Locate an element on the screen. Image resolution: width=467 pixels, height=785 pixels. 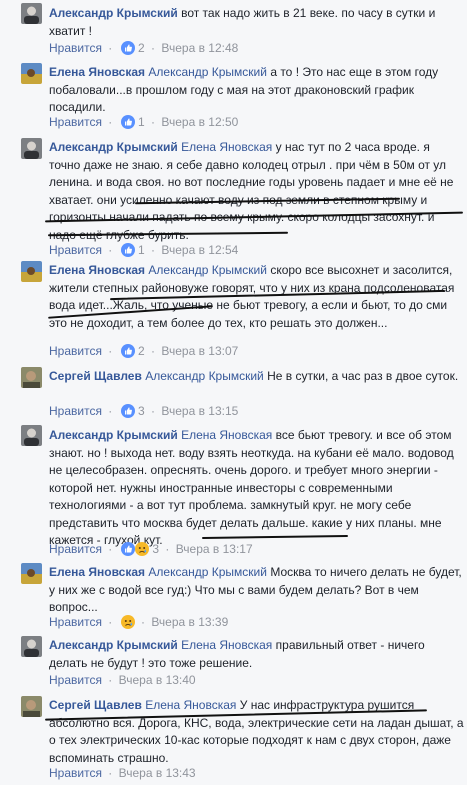
comment-timestamp: Вчера в 12:48 is located at coordinates (199, 48).